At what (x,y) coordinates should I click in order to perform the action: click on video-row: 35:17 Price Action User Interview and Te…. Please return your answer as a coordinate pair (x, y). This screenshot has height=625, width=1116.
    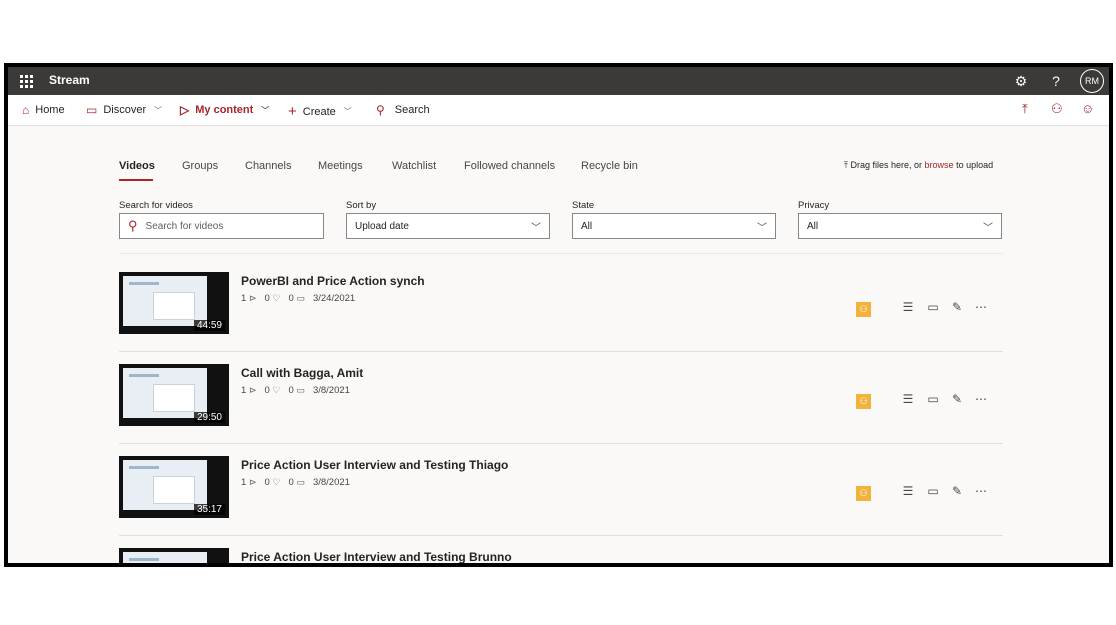
    Looking at the image, I should click on (561, 490).